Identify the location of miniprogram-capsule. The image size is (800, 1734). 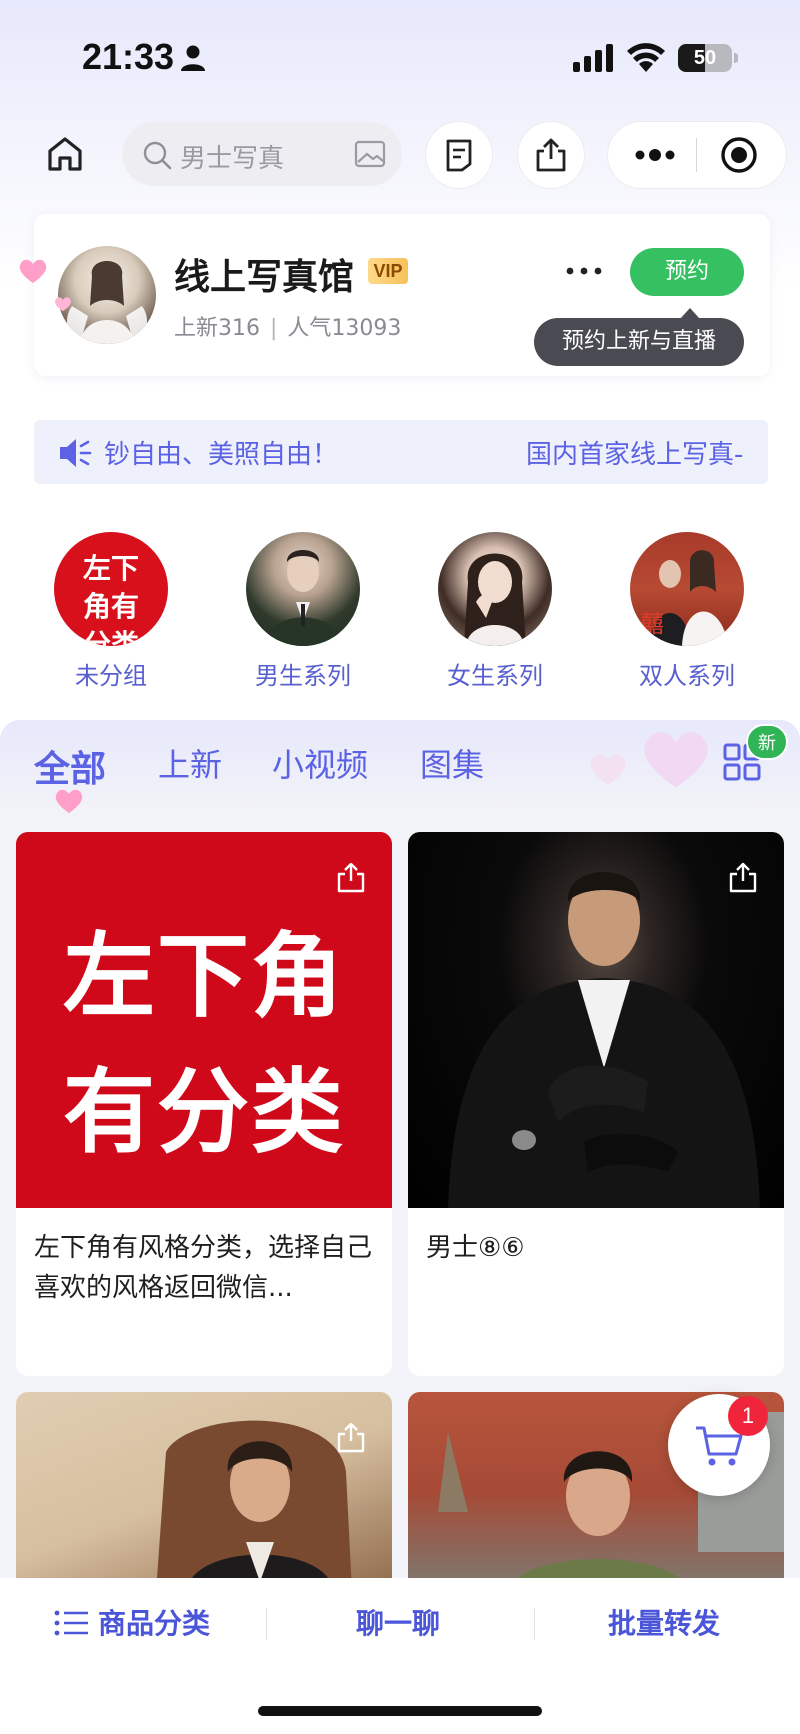
(697, 155).